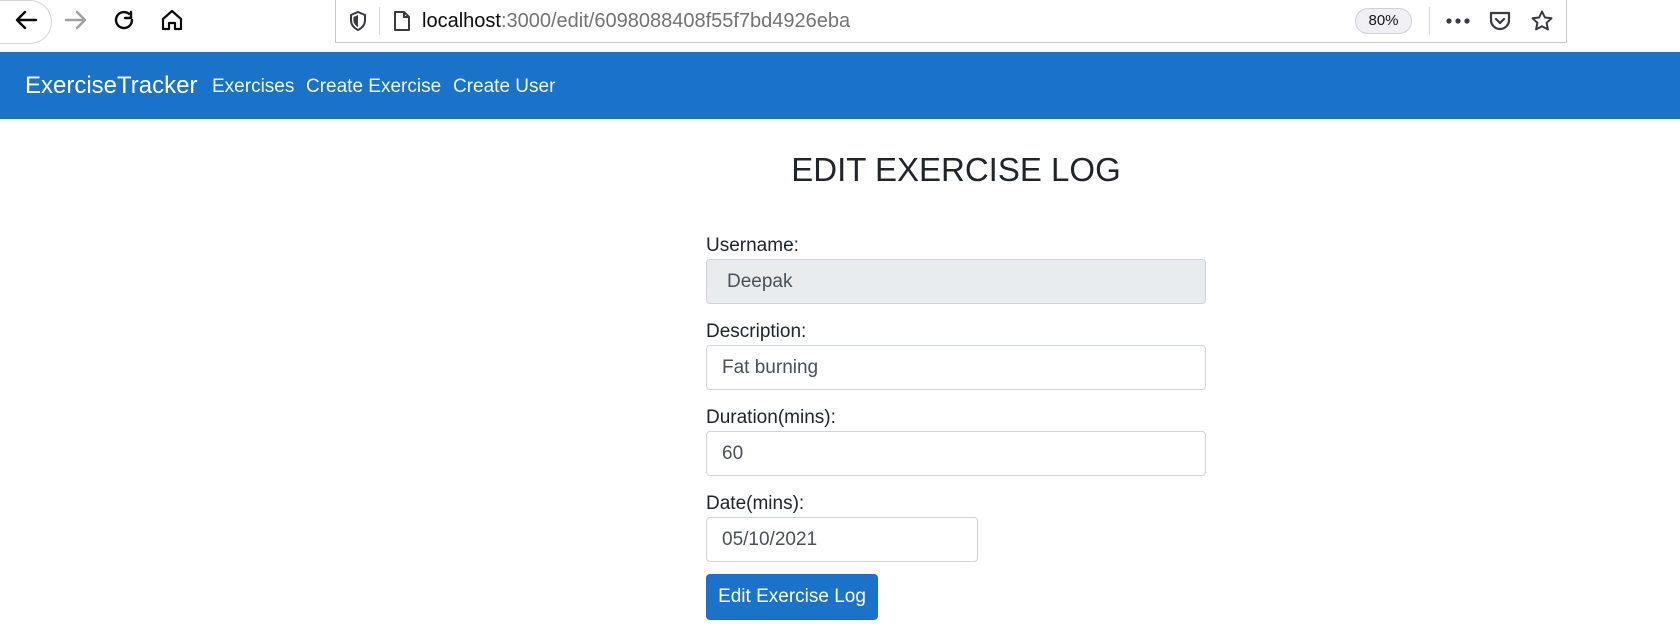  I want to click on duration-label: Duration(mins):, so click(771, 417).